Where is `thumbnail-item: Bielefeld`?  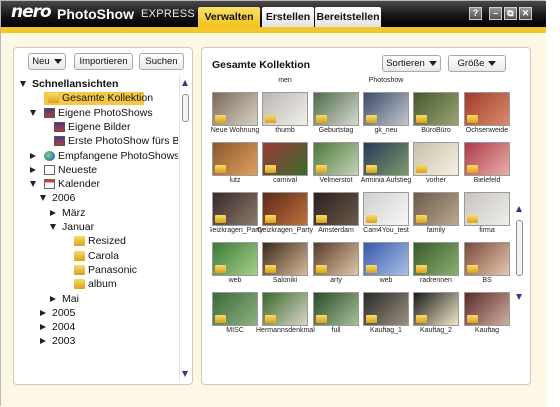 thumbnail-item: Bielefeld is located at coordinates (487, 167).